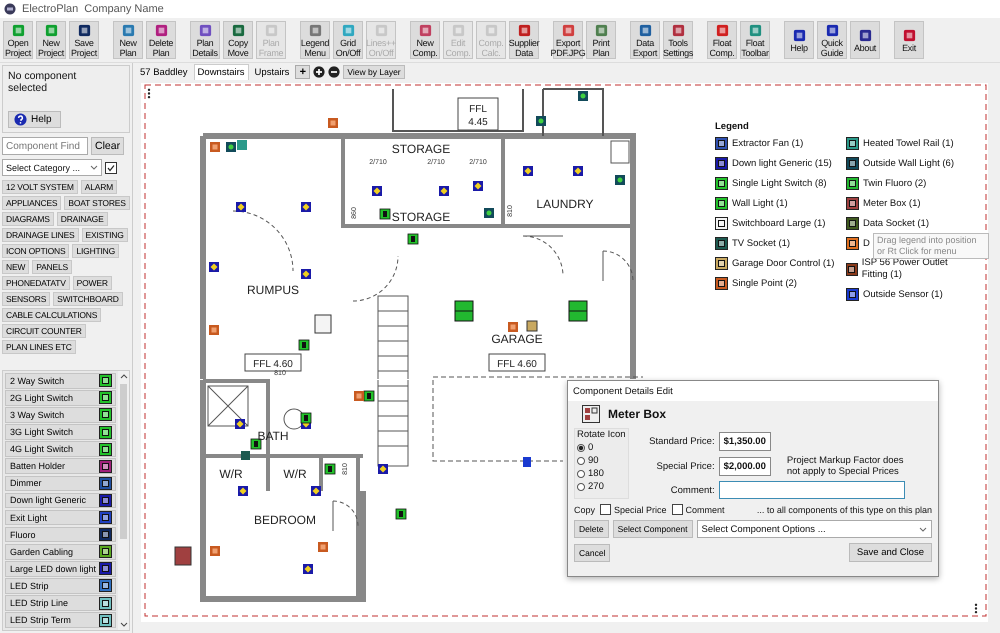 This screenshot has height=633, width=1000. I want to click on toolbar-button: Quick Guide, so click(832, 40).